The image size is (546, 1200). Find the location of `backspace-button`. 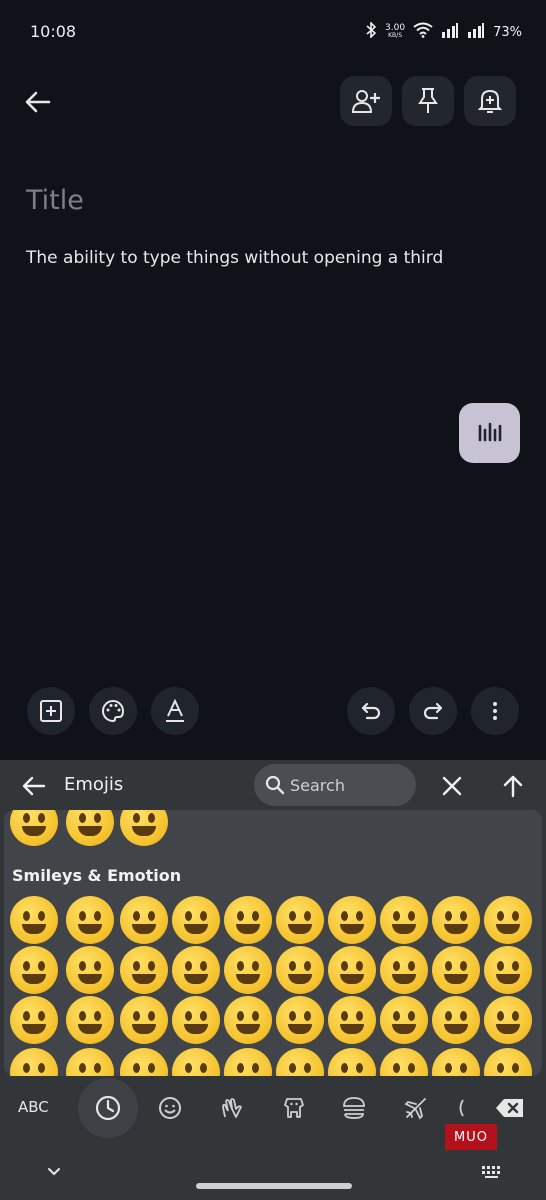

backspace-button is located at coordinates (510, 1108).